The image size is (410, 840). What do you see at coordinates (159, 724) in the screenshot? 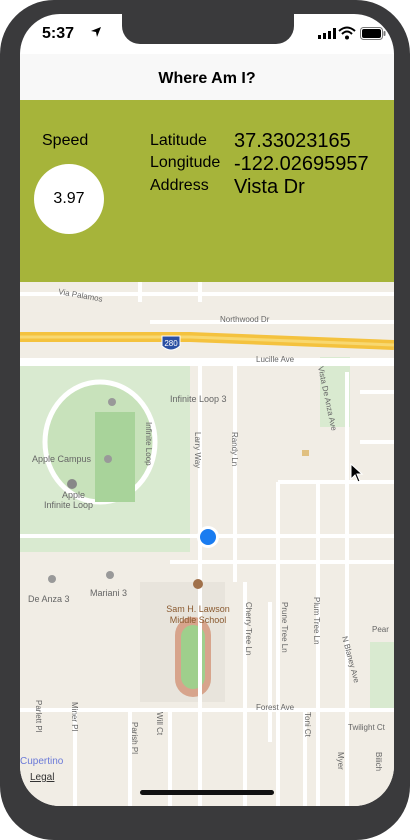
I see `street-label: Will Ct` at bounding box center [159, 724].